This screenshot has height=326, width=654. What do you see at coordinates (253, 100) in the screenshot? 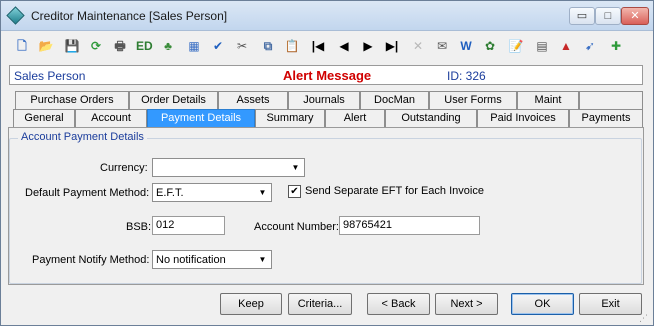
I see `tab-assets: Assets` at bounding box center [253, 100].